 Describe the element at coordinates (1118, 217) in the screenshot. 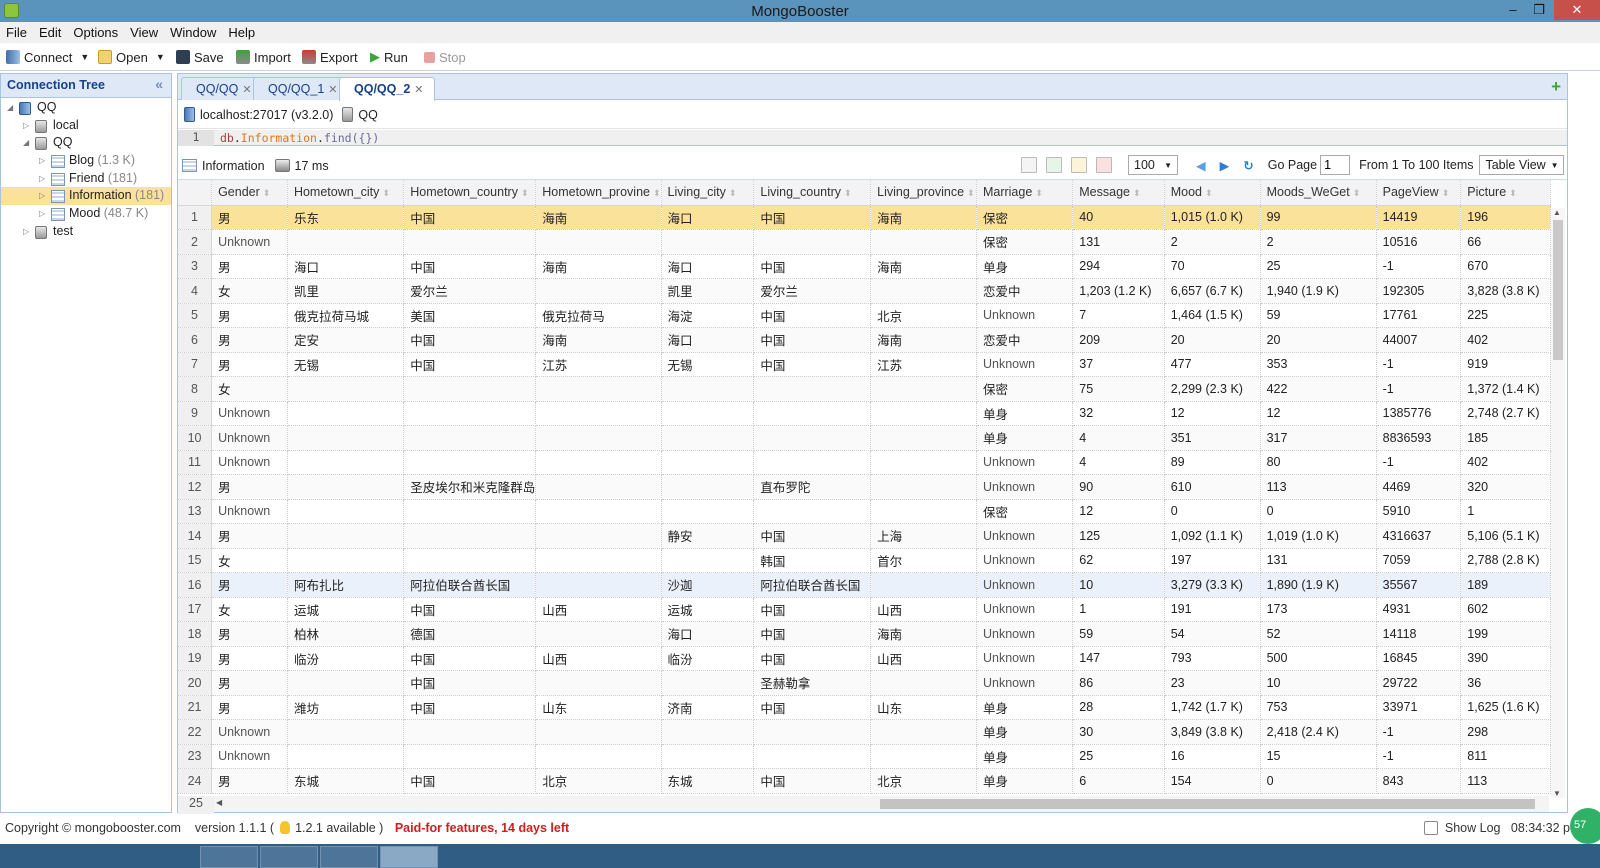

I see `table-cell: 40` at that location.